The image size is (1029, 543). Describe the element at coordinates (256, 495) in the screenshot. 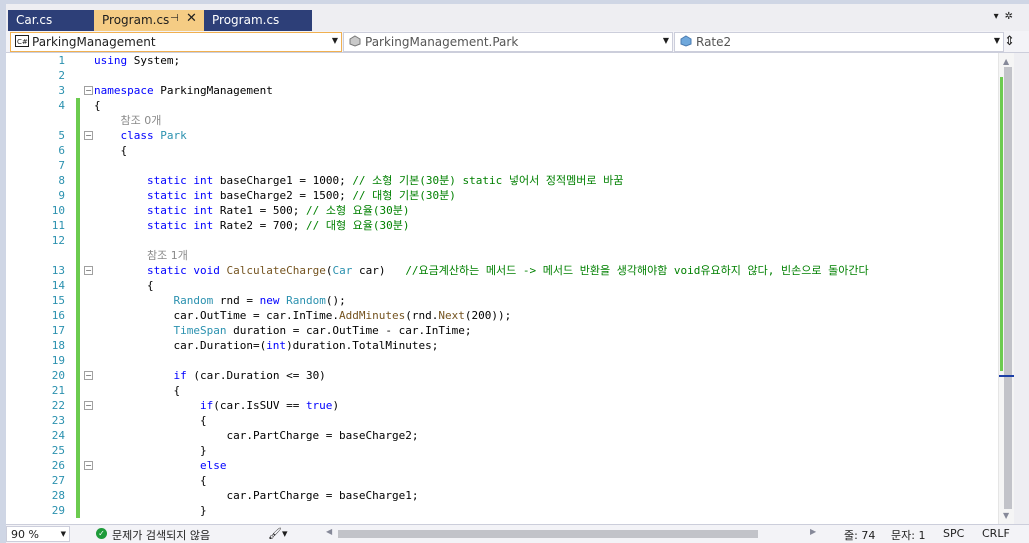

I see `code-text: car.PartCharge = baseCharge1;` at that location.